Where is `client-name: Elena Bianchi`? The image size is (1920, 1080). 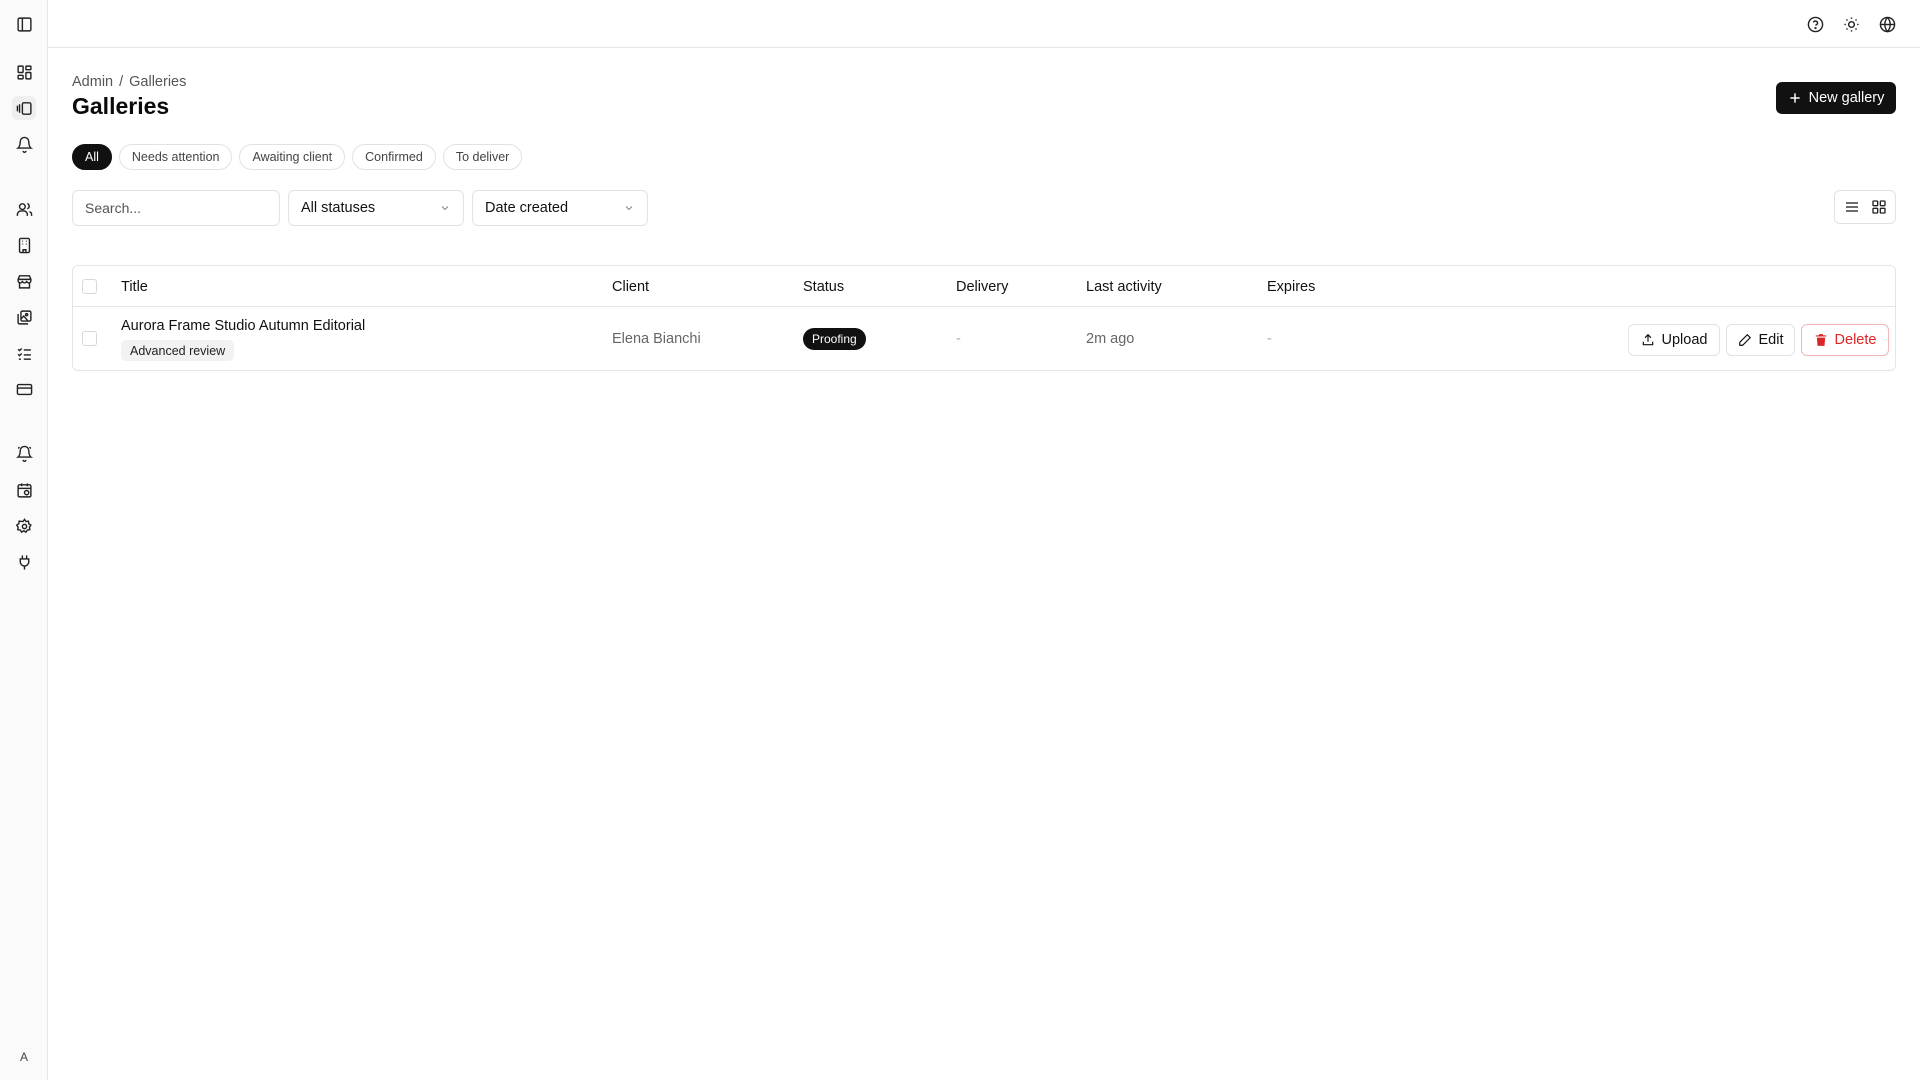
client-name: Elena Bianchi is located at coordinates (656, 339).